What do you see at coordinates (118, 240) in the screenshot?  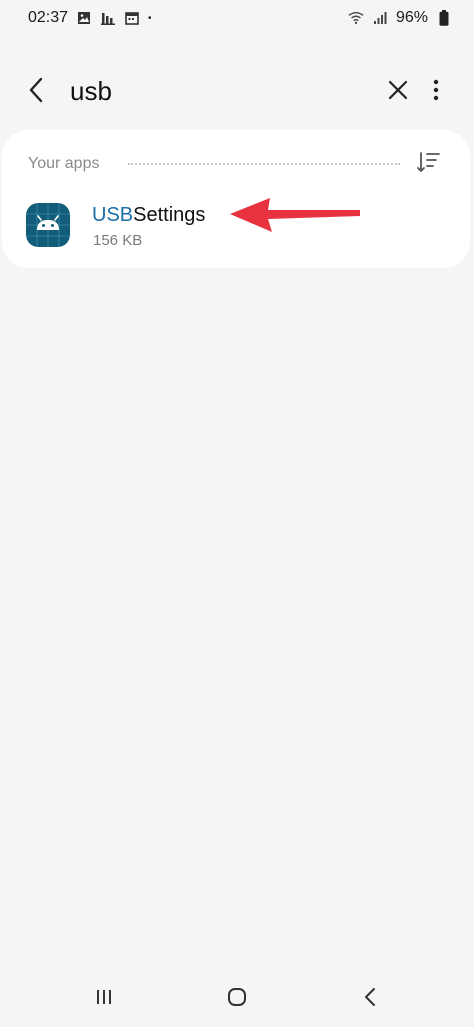 I see `app-size: 156 KB` at bounding box center [118, 240].